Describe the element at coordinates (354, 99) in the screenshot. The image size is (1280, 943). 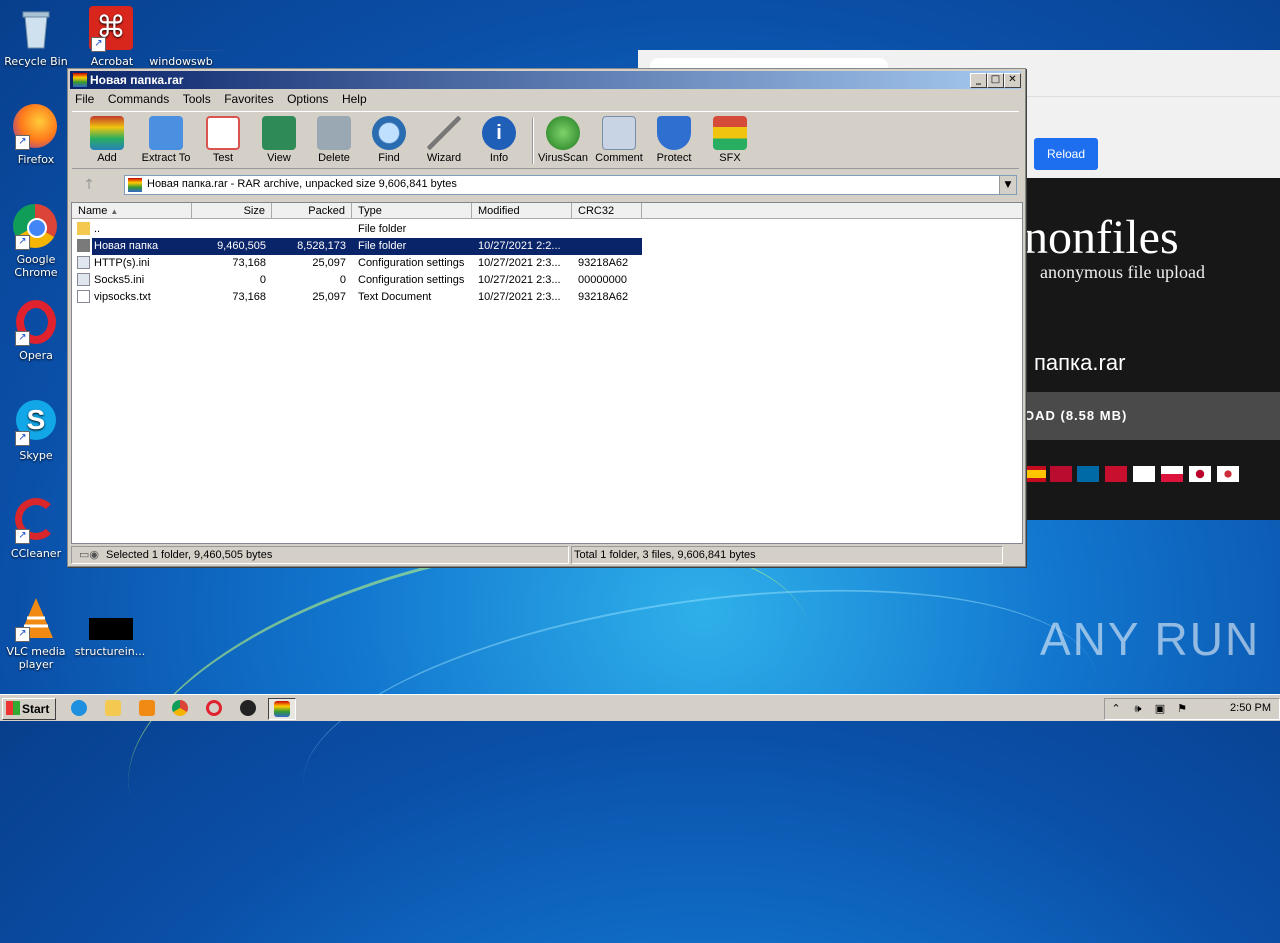
I see `menu-help: Help` at that location.